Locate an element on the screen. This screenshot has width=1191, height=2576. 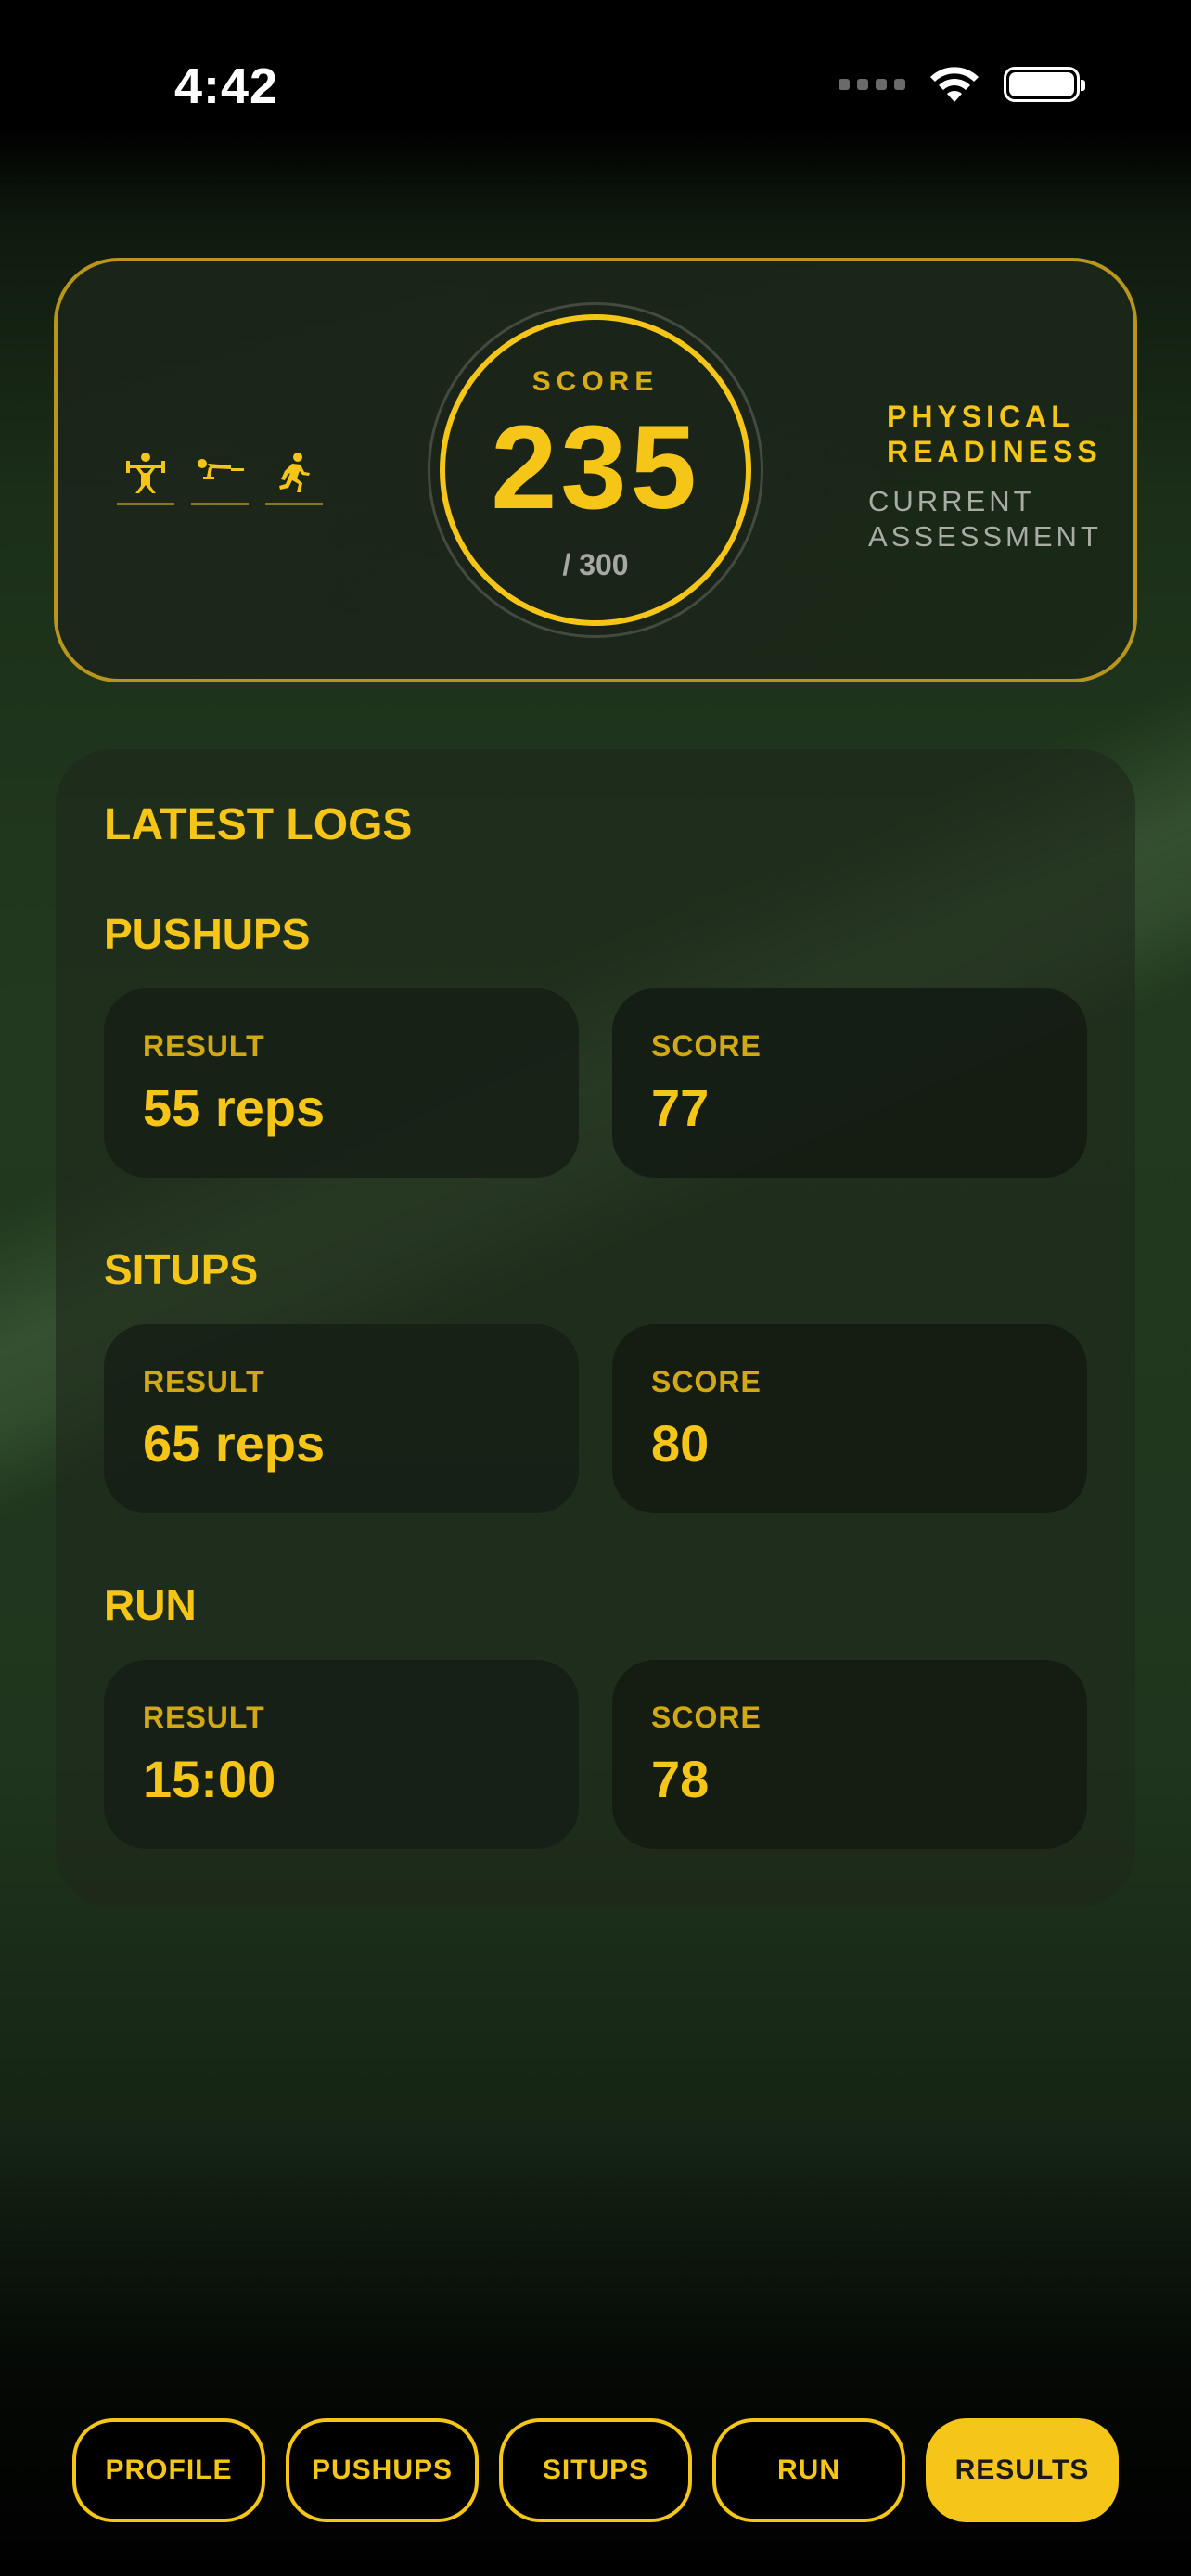
cellular-signal-icon is located at coordinates (872, 84).